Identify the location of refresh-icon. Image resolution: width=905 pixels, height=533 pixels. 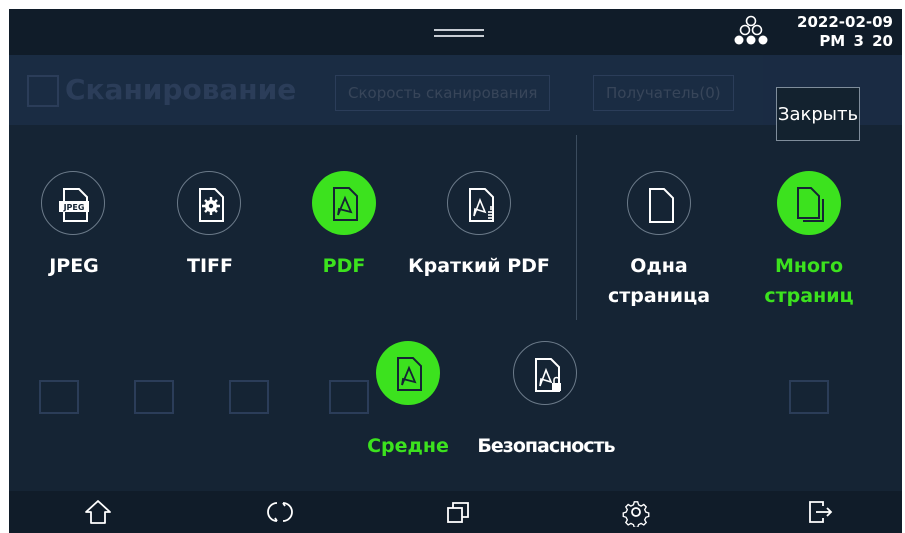
(280, 512).